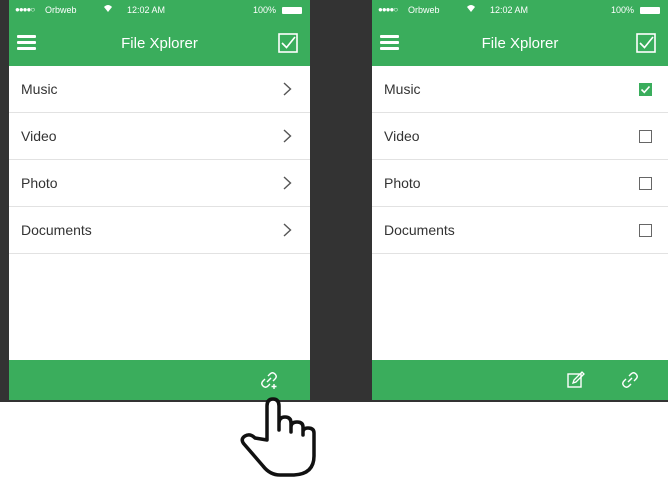 The image size is (668, 479). Describe the element at coordinates (645, 89) in the screenshot. I see `checkbox-checked` at that location.